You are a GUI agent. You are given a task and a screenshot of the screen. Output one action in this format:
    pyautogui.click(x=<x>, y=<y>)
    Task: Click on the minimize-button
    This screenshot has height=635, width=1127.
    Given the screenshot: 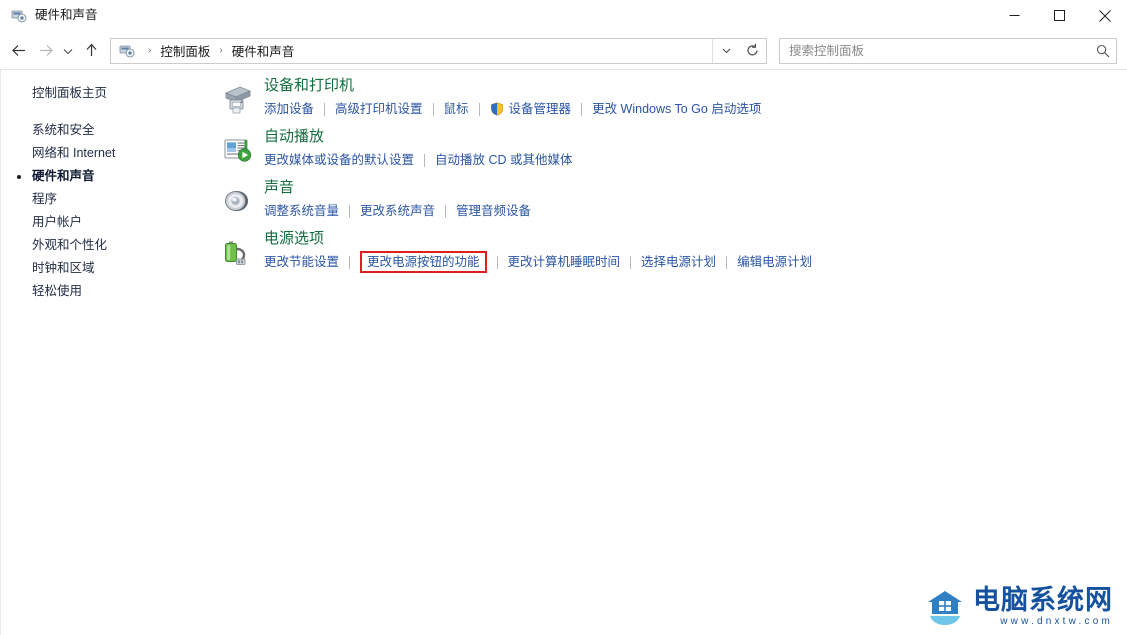 What is the action you would take?
    pyautogui.click(x=1014, y=15)
    